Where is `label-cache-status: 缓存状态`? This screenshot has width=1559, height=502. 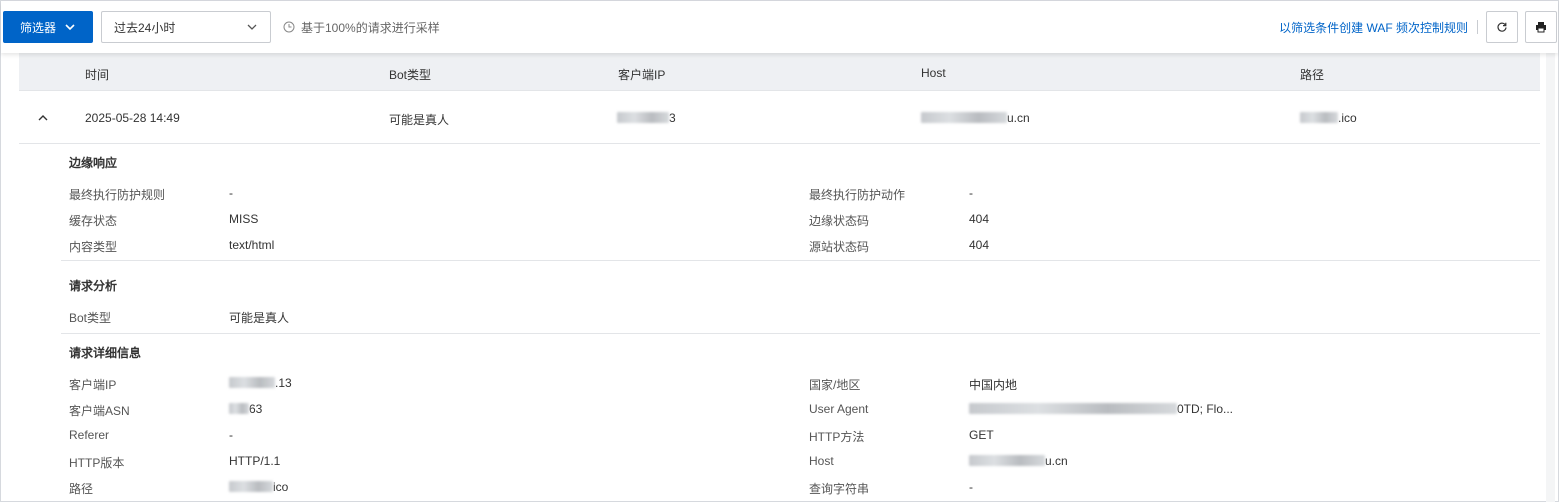
label-cache-status: 缓存状态 is located at coordinates (93, 221).